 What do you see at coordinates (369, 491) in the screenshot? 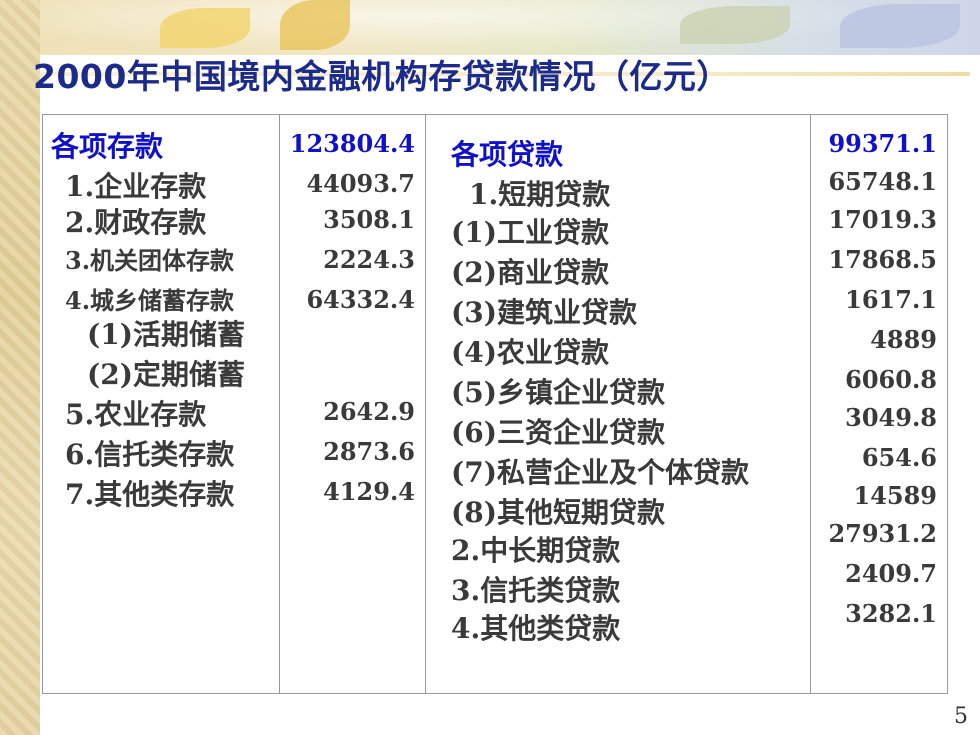
I see `deposit-item-value: 4129.4` at bounding box center [369, 491].